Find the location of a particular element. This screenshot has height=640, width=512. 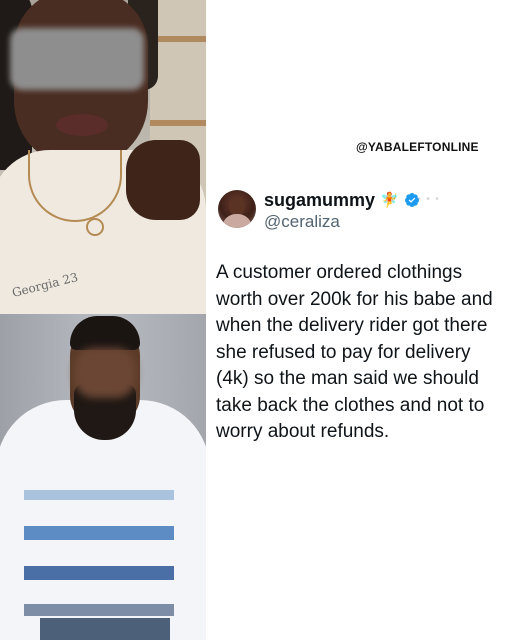

display-name: sugamummy is located at coordinates (319, 200).